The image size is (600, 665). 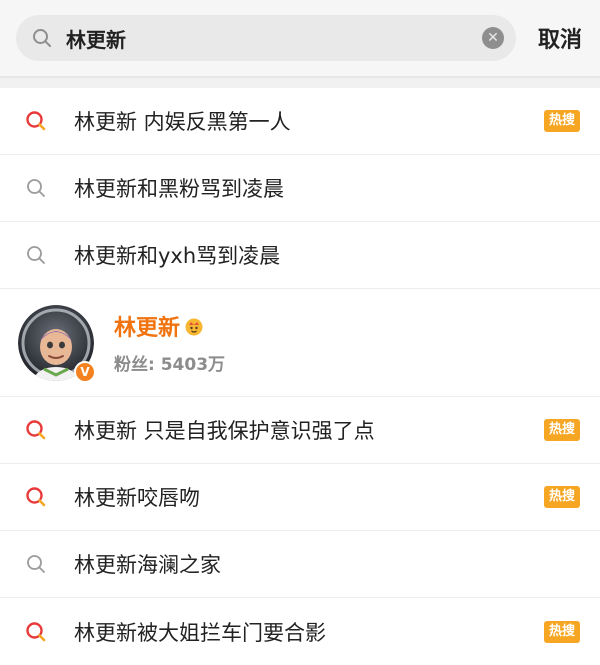 What do you see at coordinates (182, 122) in the screenshot?
I see `suggestion-text: 林更新 内娱反黑第一人` at bounding box center [182, 122].